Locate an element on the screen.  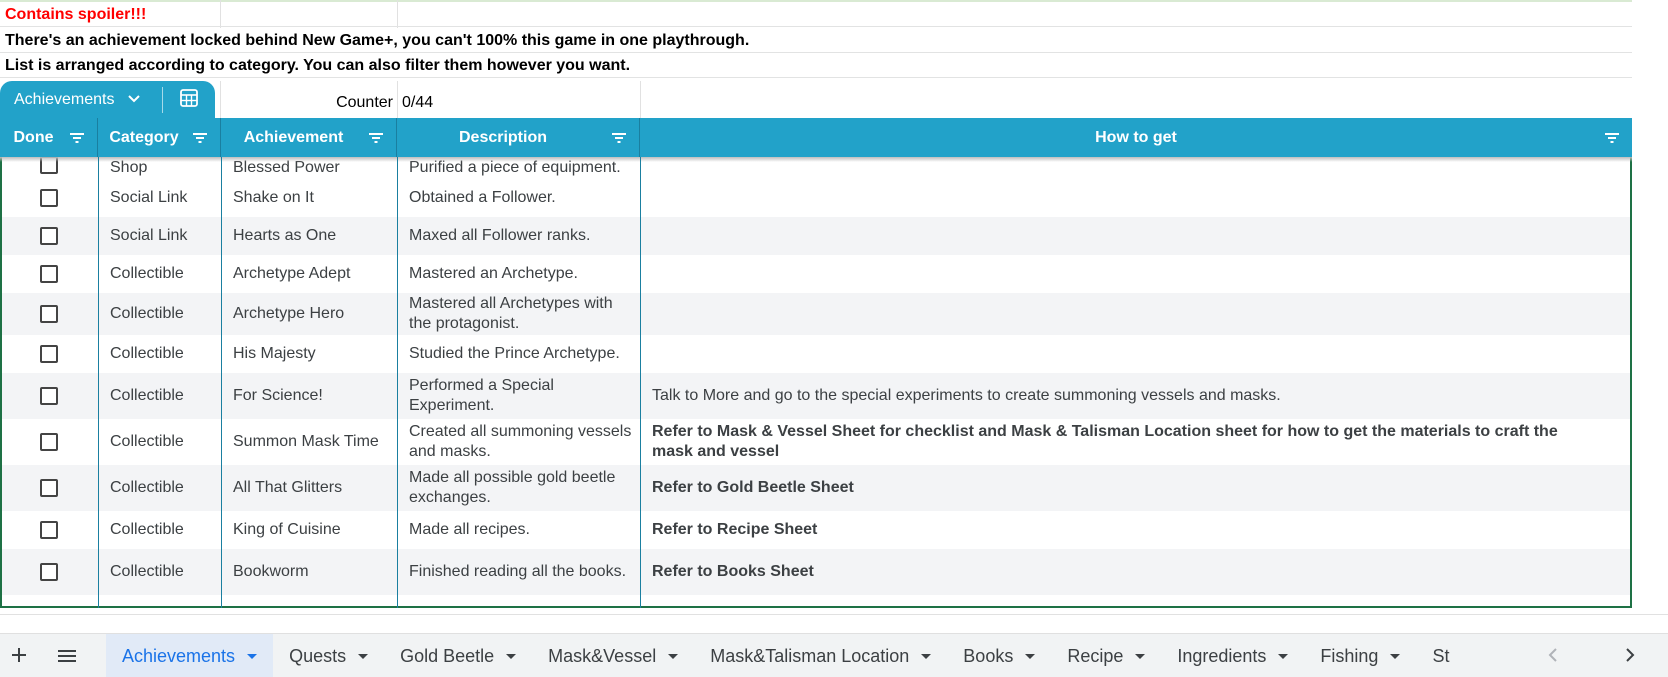
sheet-tab: Books is located at coordinates (999, 655).